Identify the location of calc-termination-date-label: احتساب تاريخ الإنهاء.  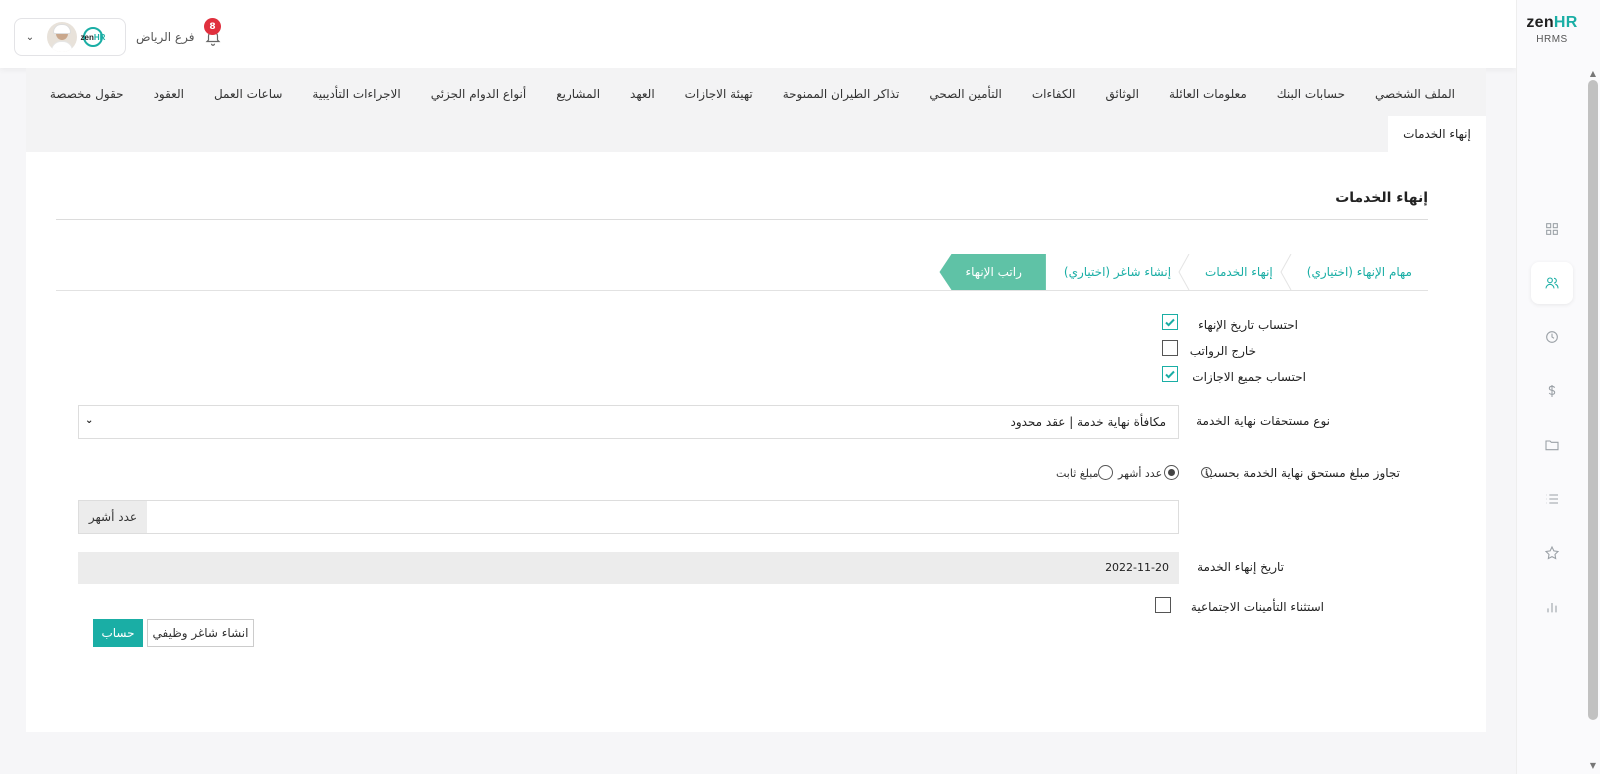
(1248, 325).